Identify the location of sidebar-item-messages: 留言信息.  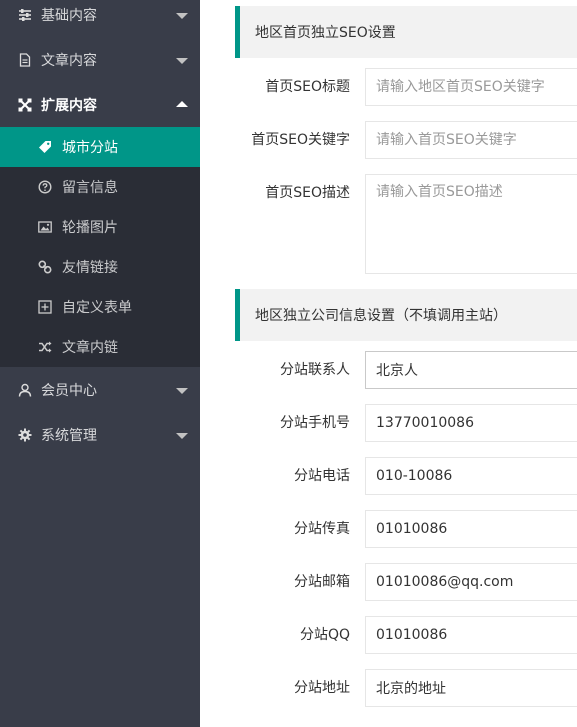
(100, 187).